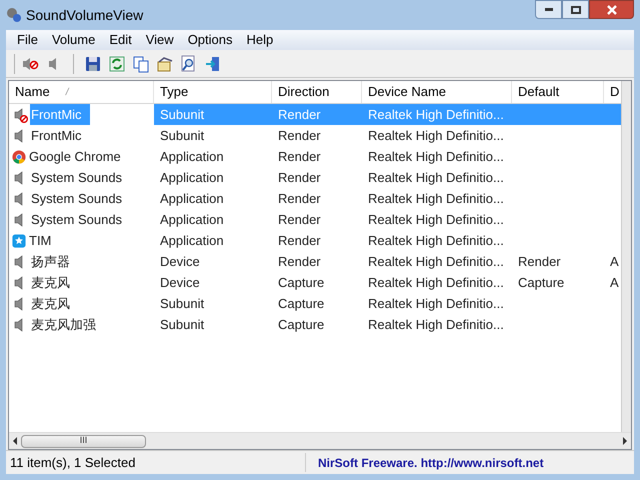  I want to click on column-header: Device Name, so click(437, 92).